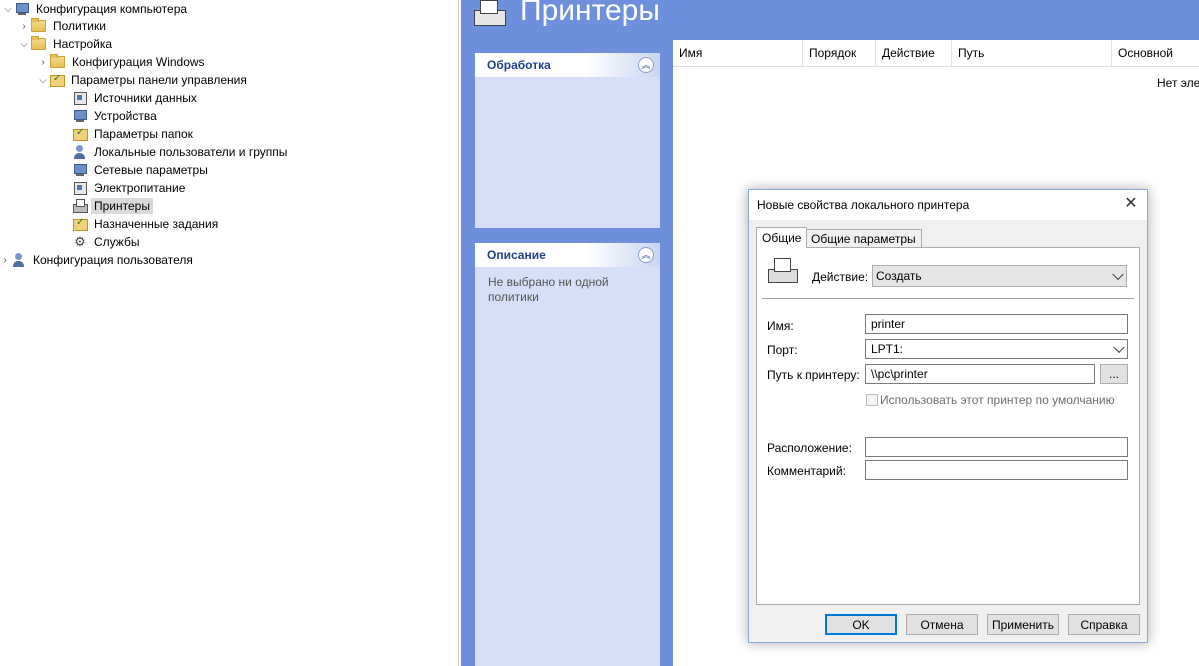  Describe the element at coordinates (780, 326) in the screenshot. I see `name-label: Имя:` at that location.